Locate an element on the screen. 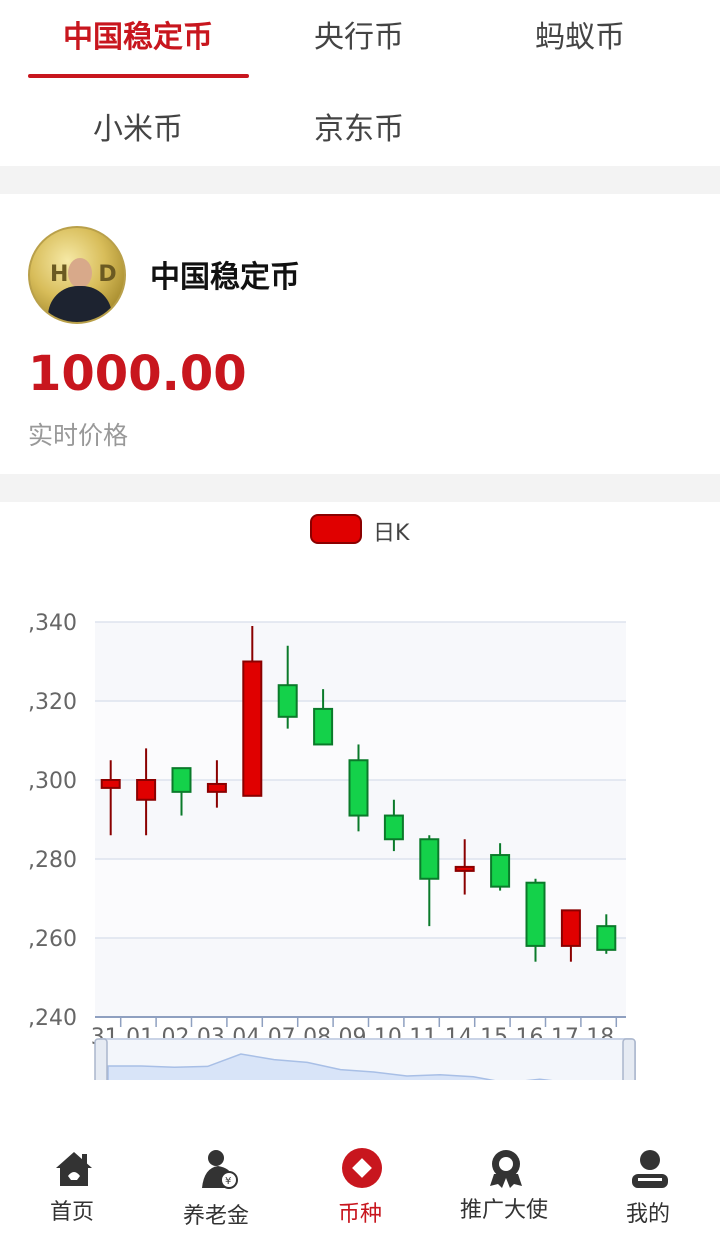  price-label: 实时价格 is located at coordinates (78, 435).